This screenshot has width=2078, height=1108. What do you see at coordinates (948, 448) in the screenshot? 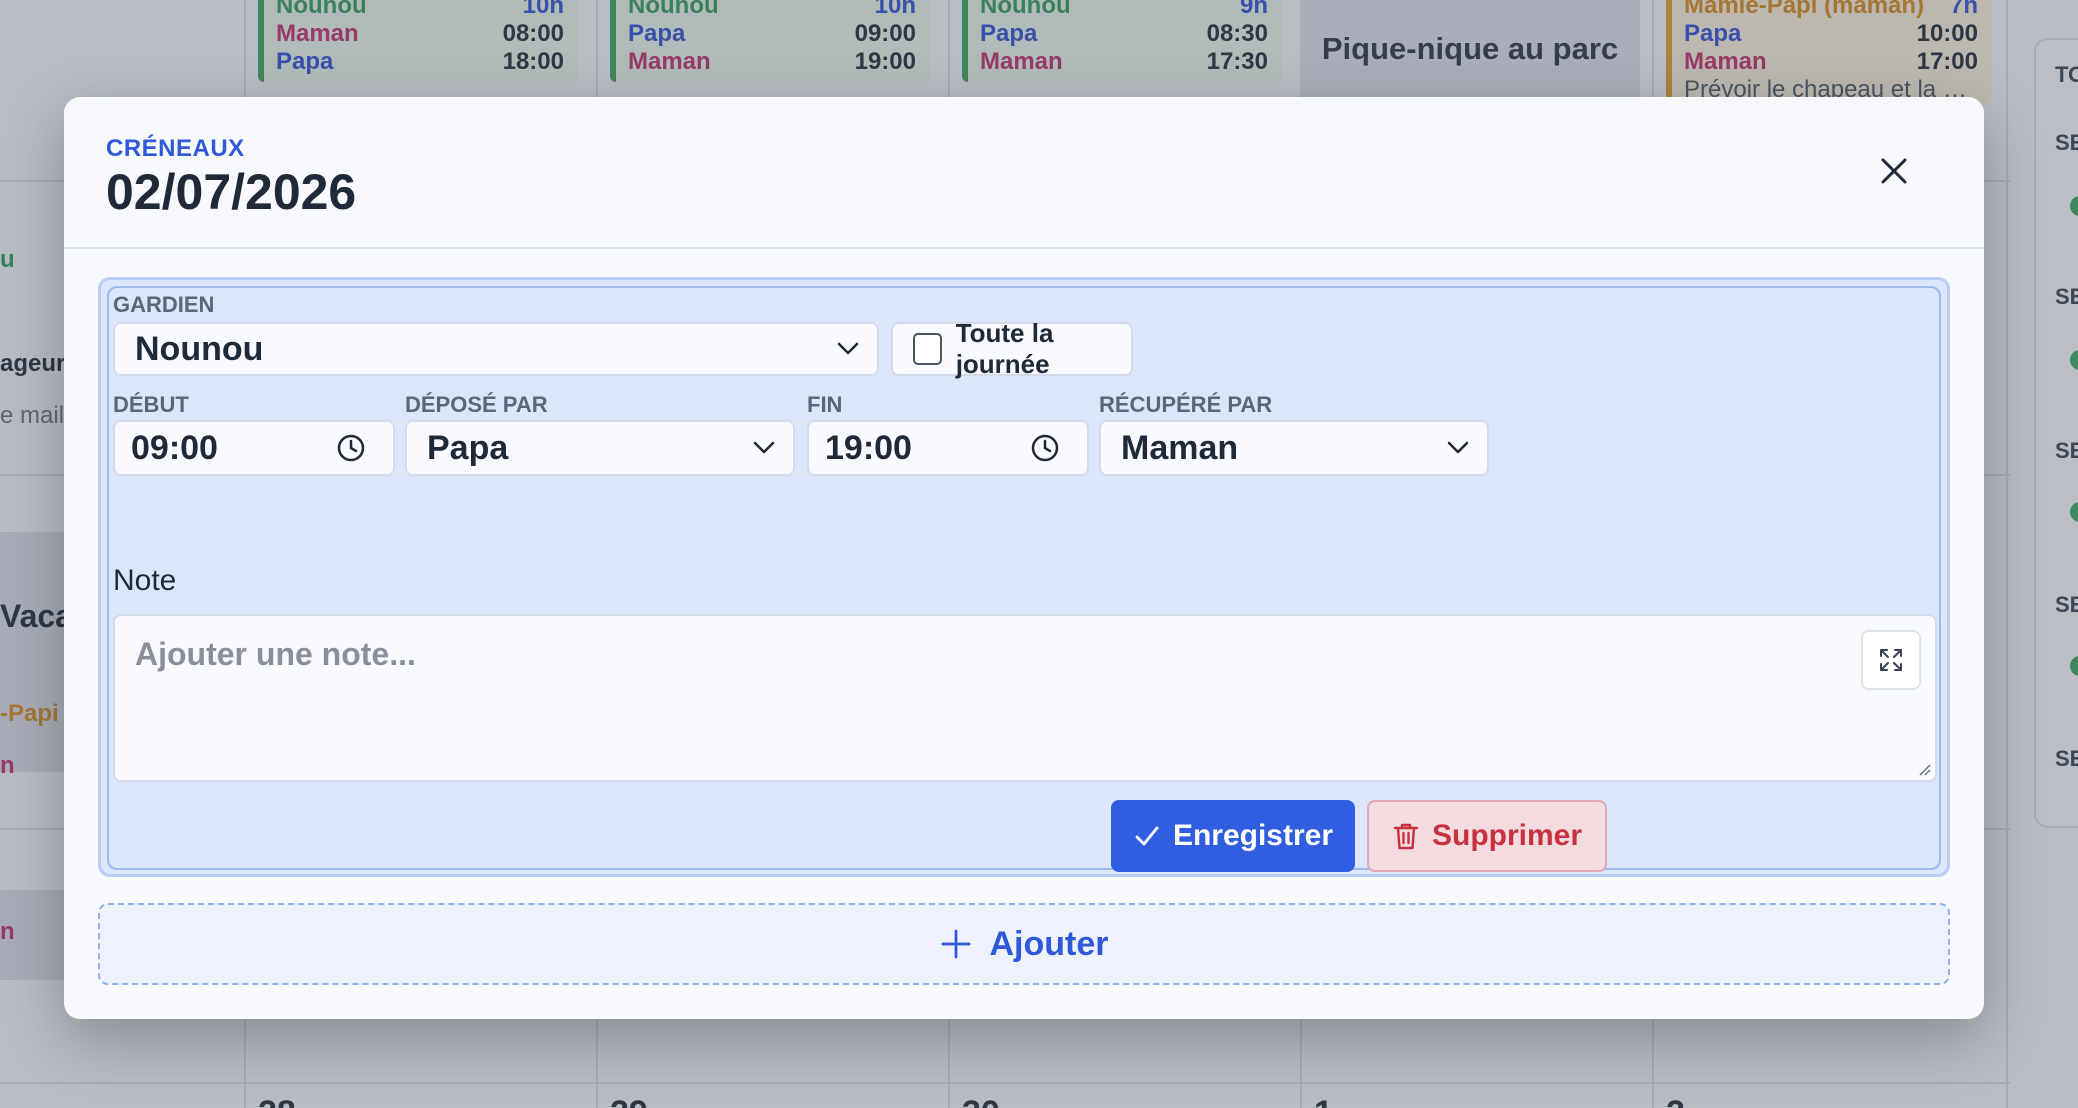
I see `end-time-input: 19:00` at bounding box center [948, 448].